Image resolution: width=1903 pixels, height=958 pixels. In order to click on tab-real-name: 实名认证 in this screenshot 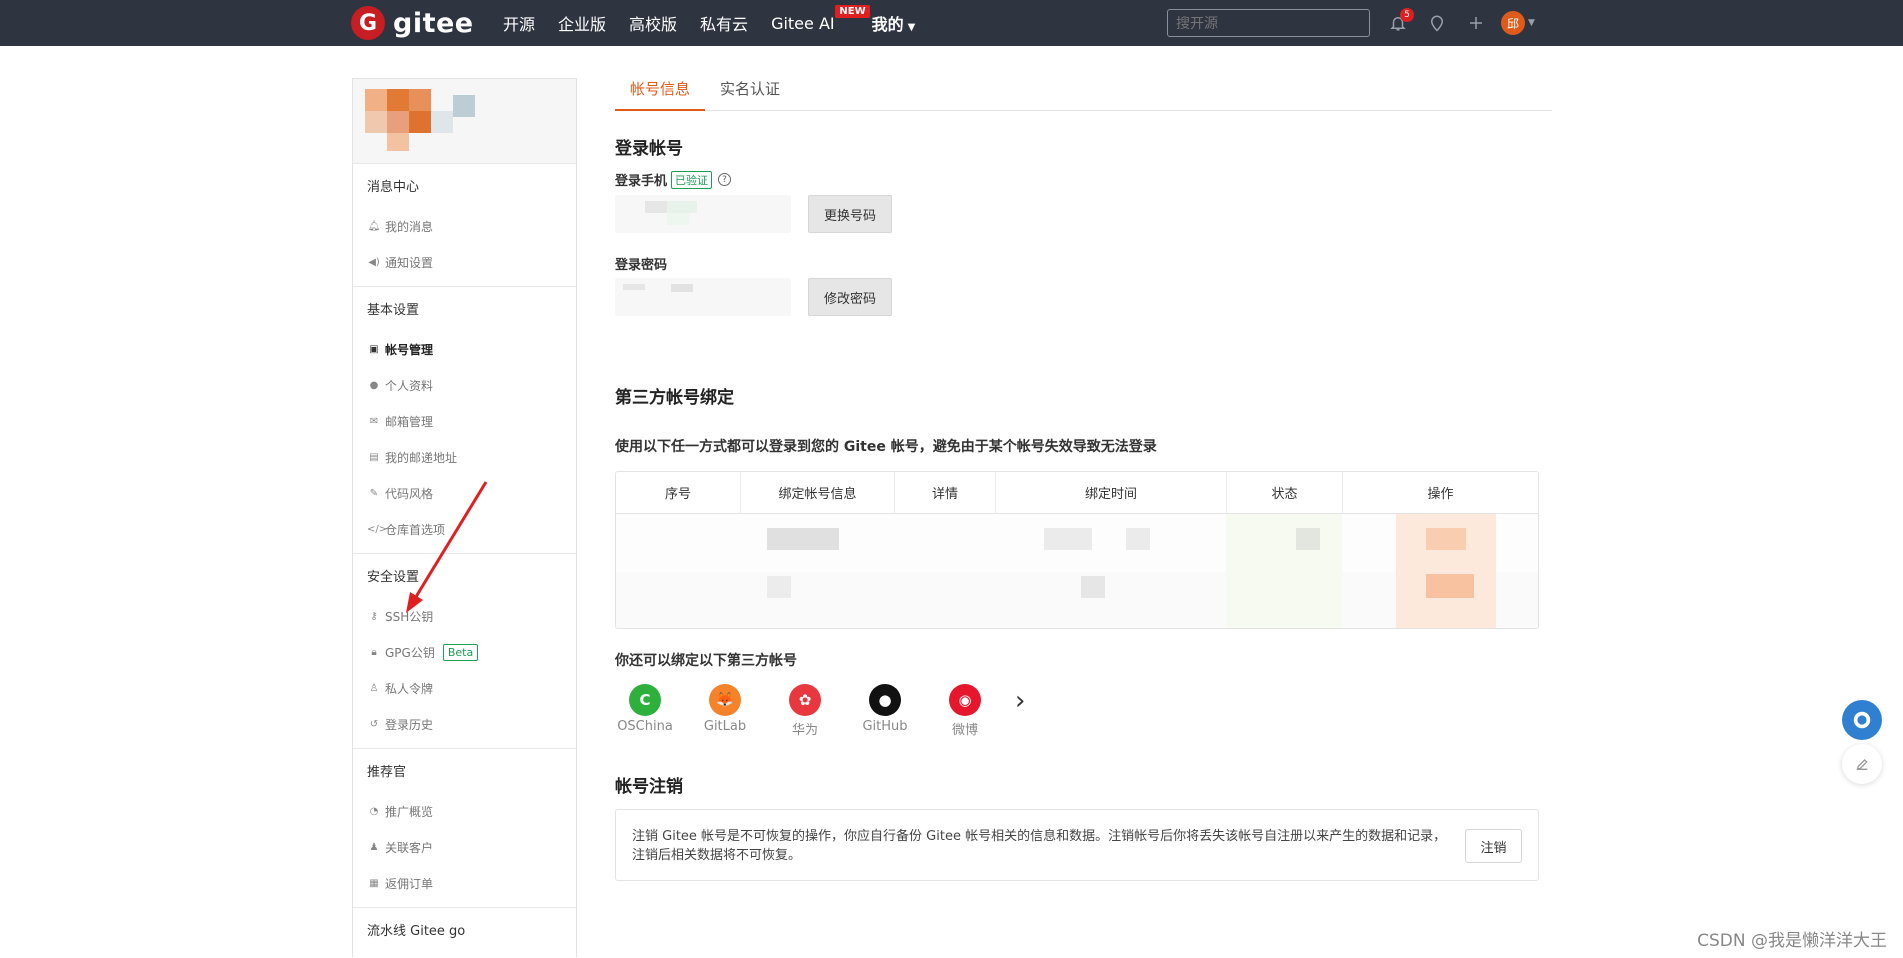, I will do `click(750, 94)`.